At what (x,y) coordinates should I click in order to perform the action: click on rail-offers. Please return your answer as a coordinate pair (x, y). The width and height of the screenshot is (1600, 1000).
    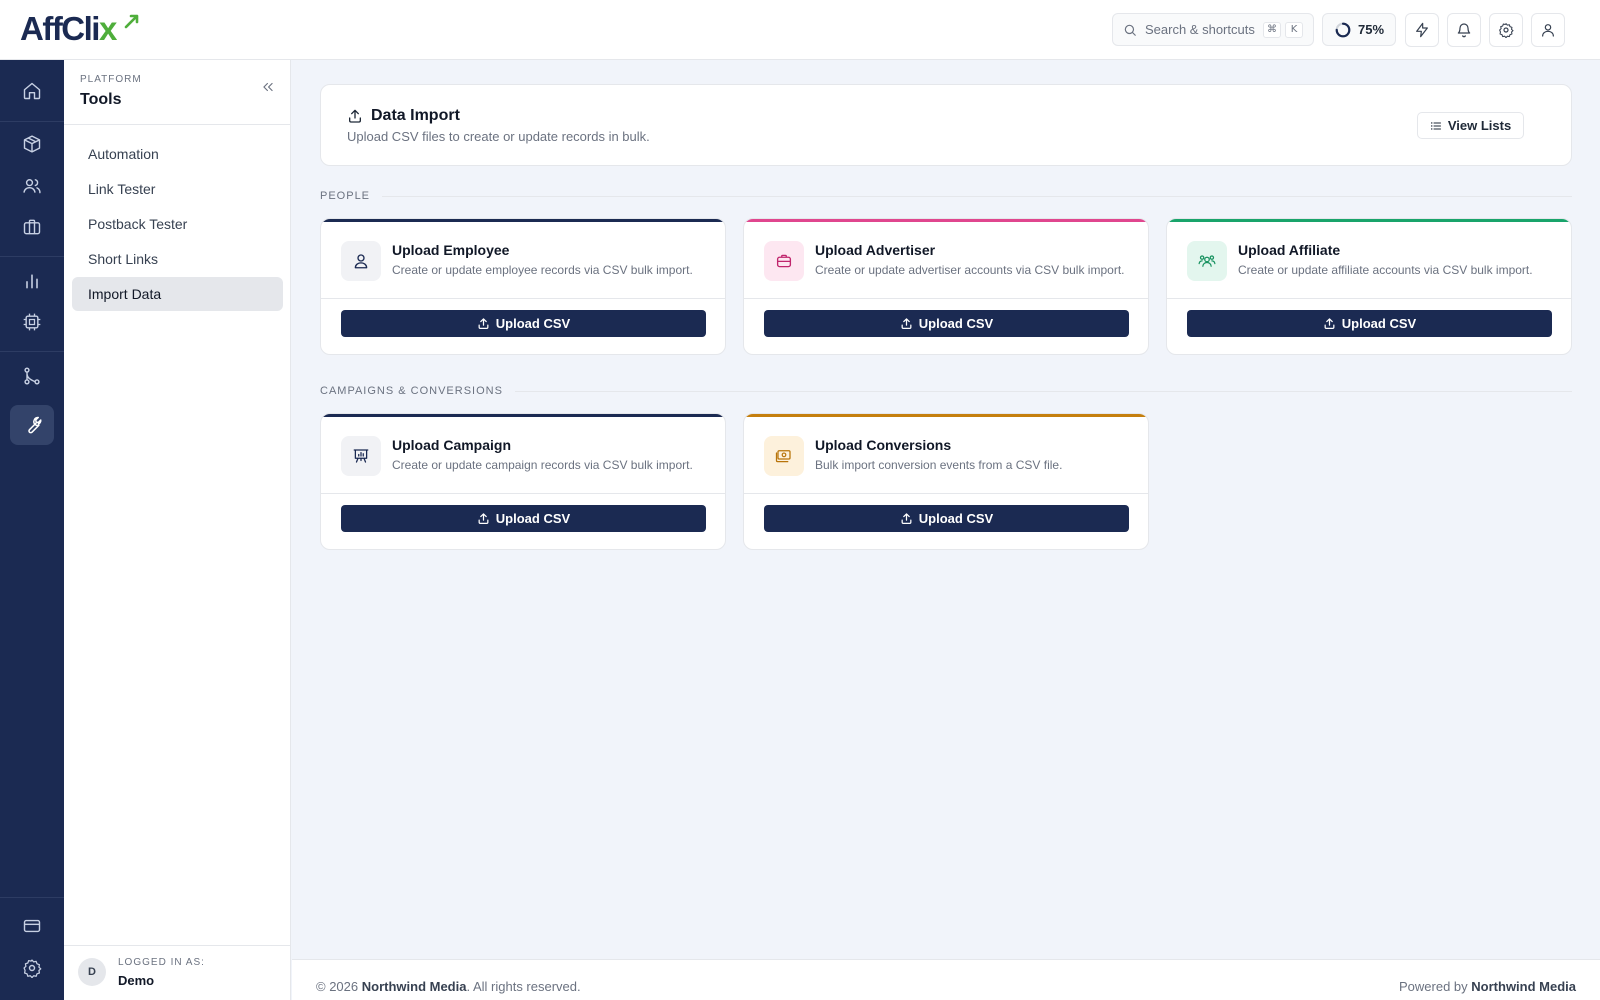
    Looking at the image, I should click on (32, 144).